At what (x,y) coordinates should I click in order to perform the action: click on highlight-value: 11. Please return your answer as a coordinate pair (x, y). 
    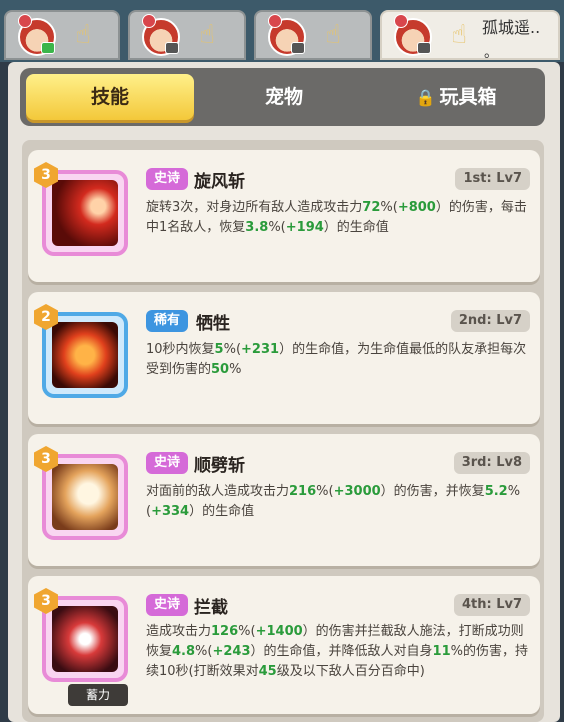
    Looking at the image, I should click on (441, 651).